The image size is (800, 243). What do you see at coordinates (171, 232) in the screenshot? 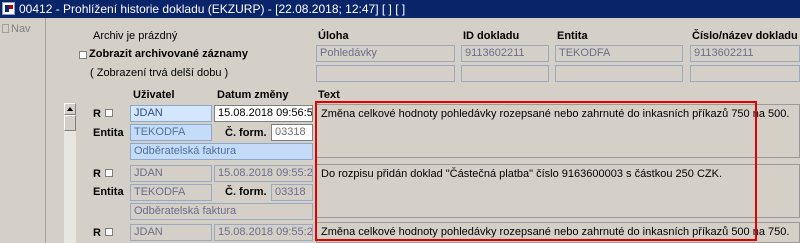
I see `row3-user-field: JDAN` at bounding box center [171, 232].